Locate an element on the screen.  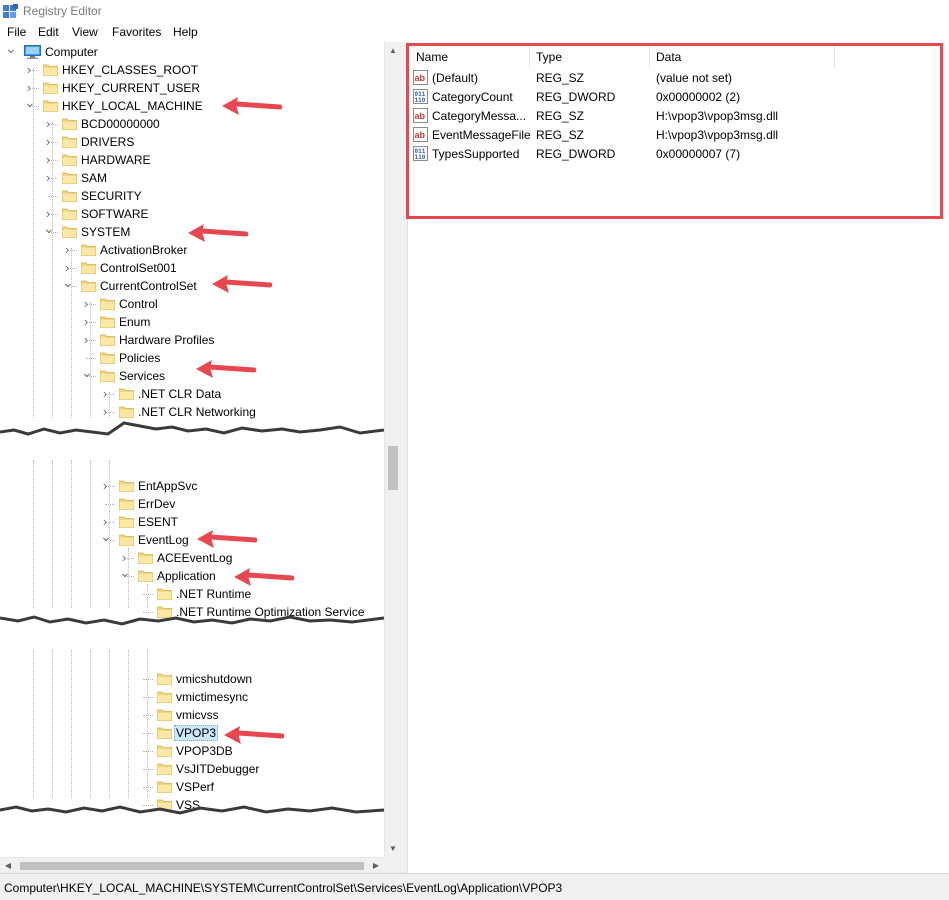
tree-node: VsJITDebugger is located at coordinates (192, 769).